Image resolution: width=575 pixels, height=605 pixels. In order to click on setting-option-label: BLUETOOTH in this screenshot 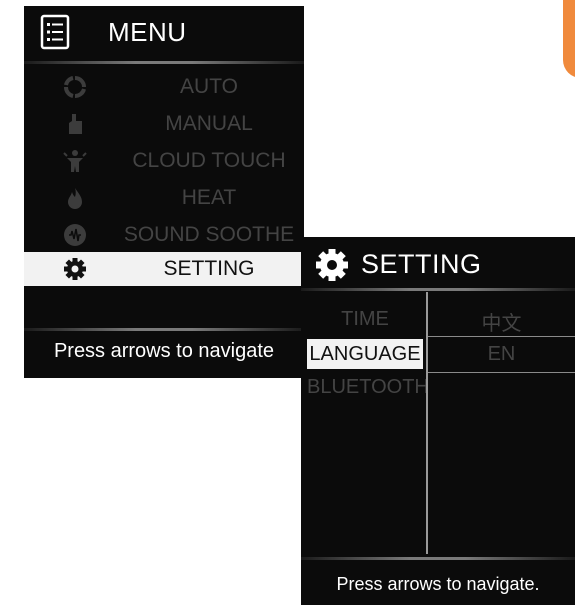, I will do `click(368, 387)`.